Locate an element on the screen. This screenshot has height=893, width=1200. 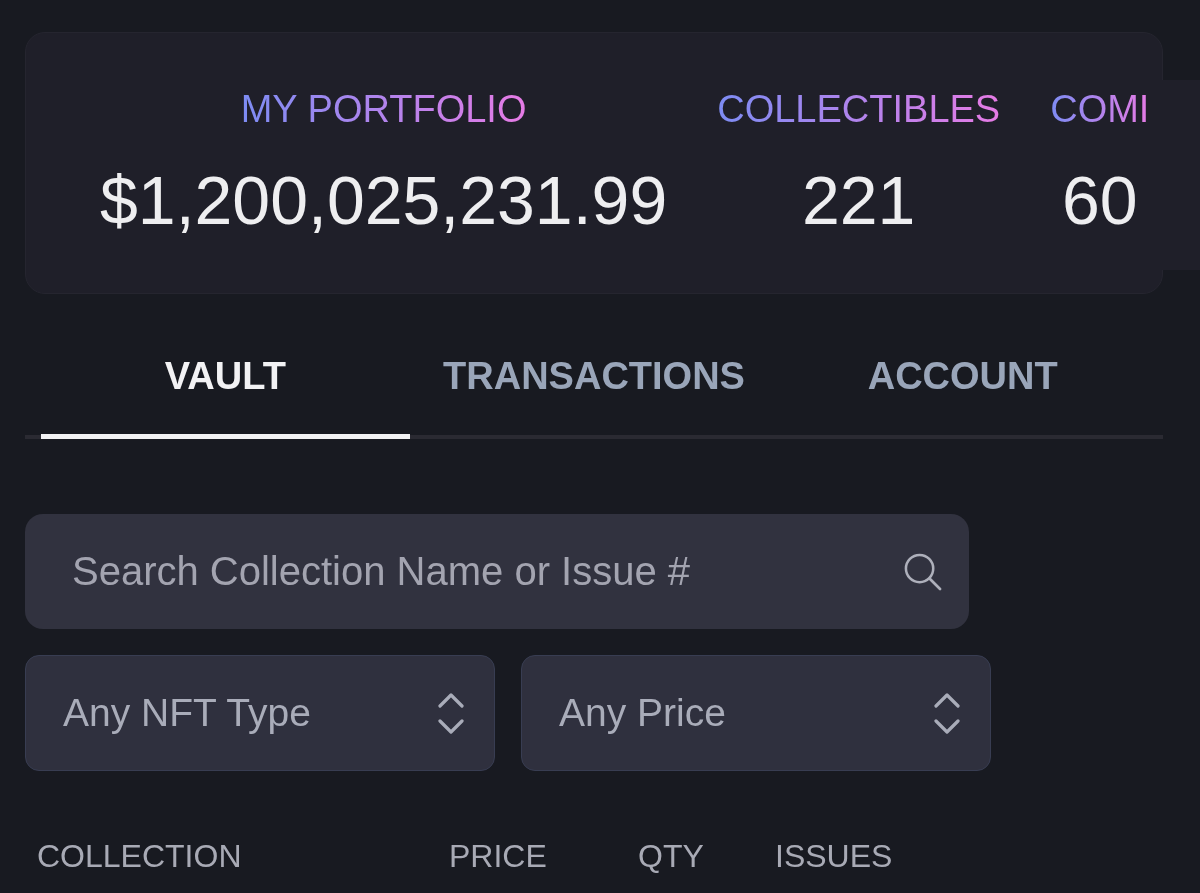
stat-value: $1,200,025,231.99 is located at coordinates (384, 200).